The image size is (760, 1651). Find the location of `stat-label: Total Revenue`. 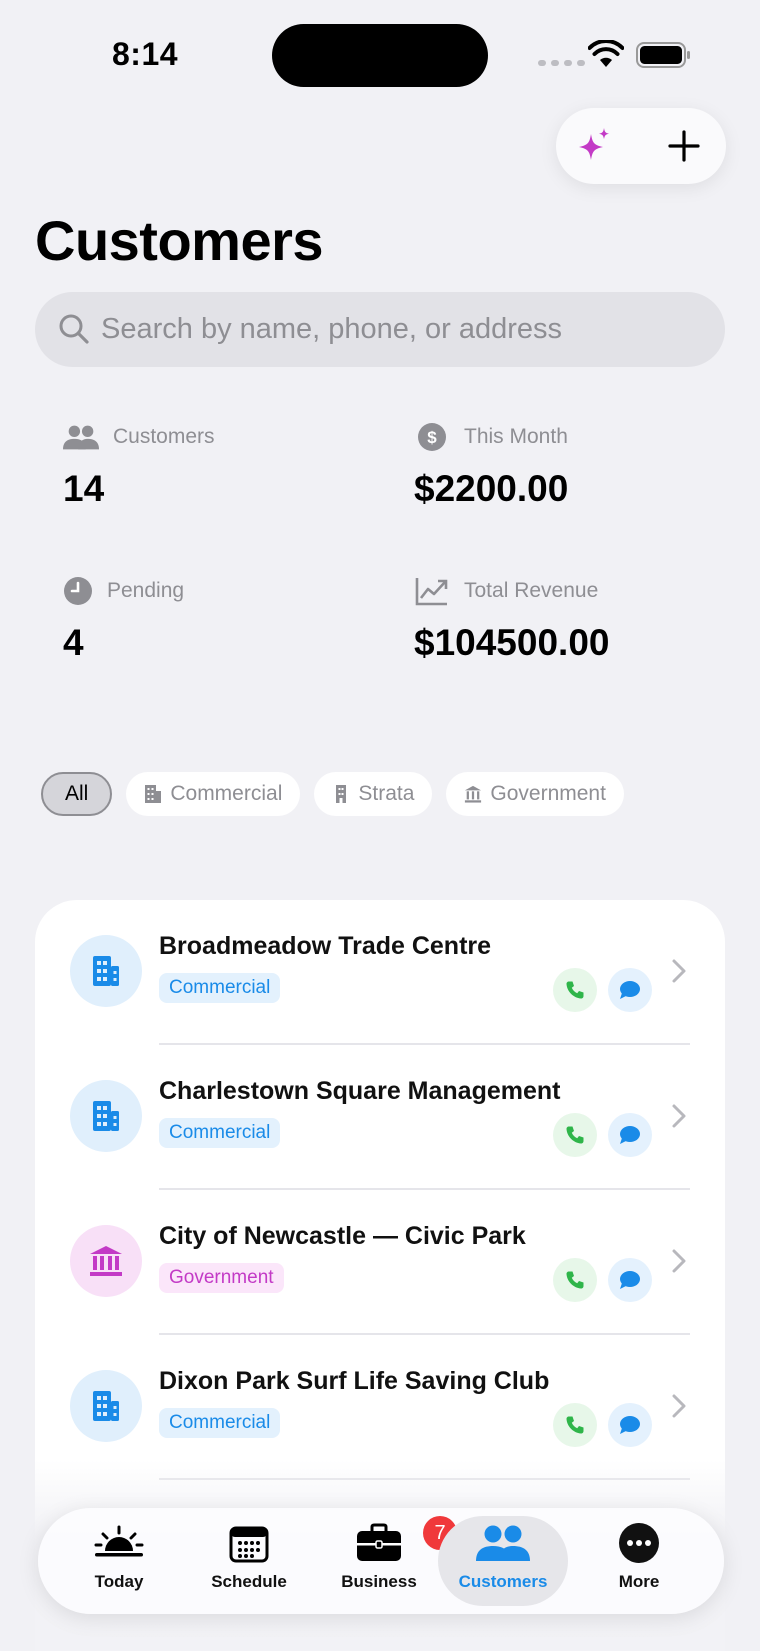

stat-label: Total Revenue is located at coordinates (531, 590).